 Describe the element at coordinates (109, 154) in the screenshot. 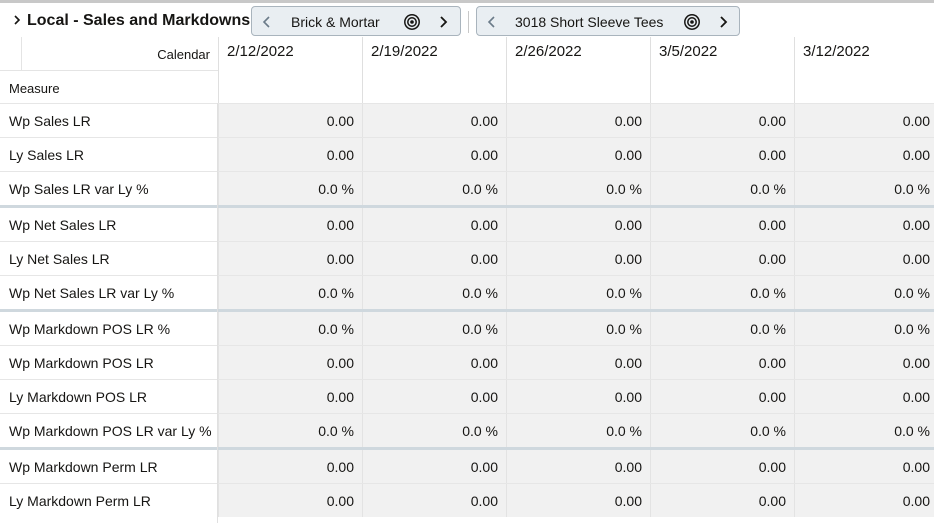

I see `measure-row-label: Ly Sales LR` at that location.